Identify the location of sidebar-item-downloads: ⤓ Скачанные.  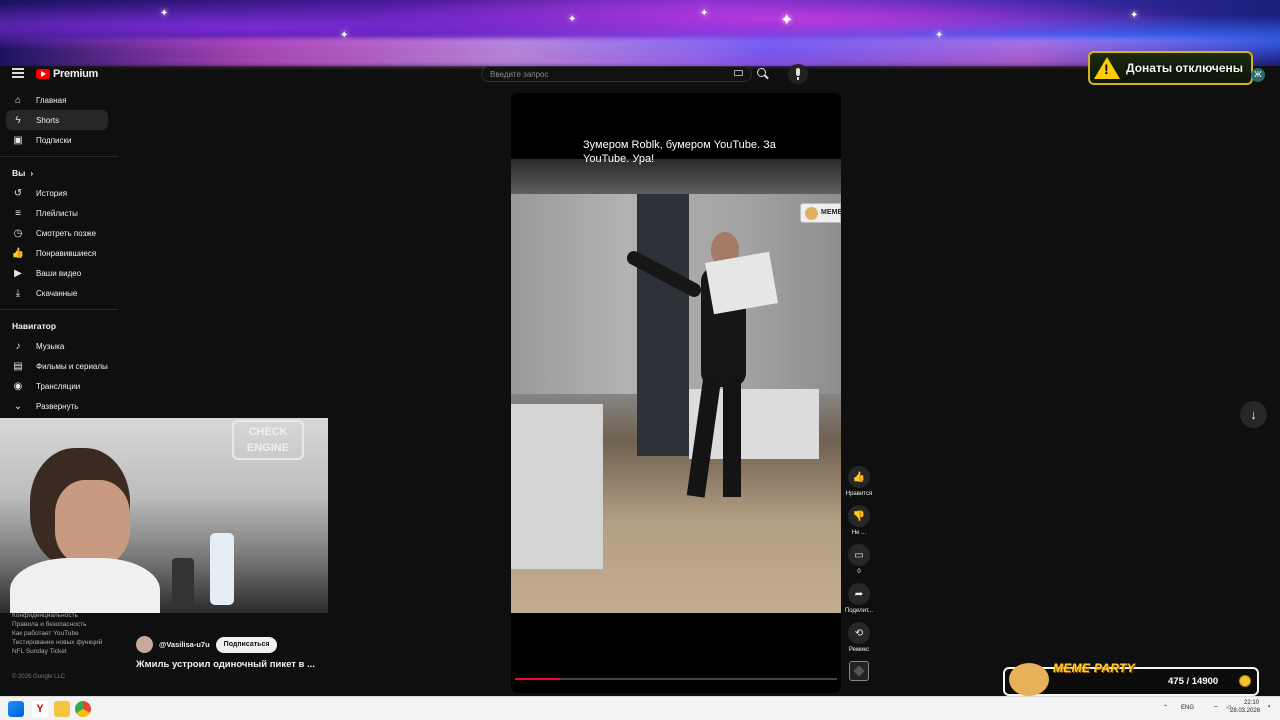
(57, 293).